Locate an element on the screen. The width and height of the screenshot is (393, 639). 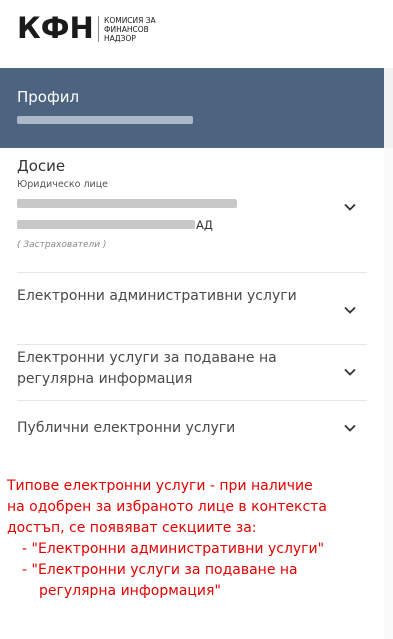
header: КФН КОМИСИЯ ЗА ФИНАНСОВ НАДЗОР is located at coordinates (196, 34).